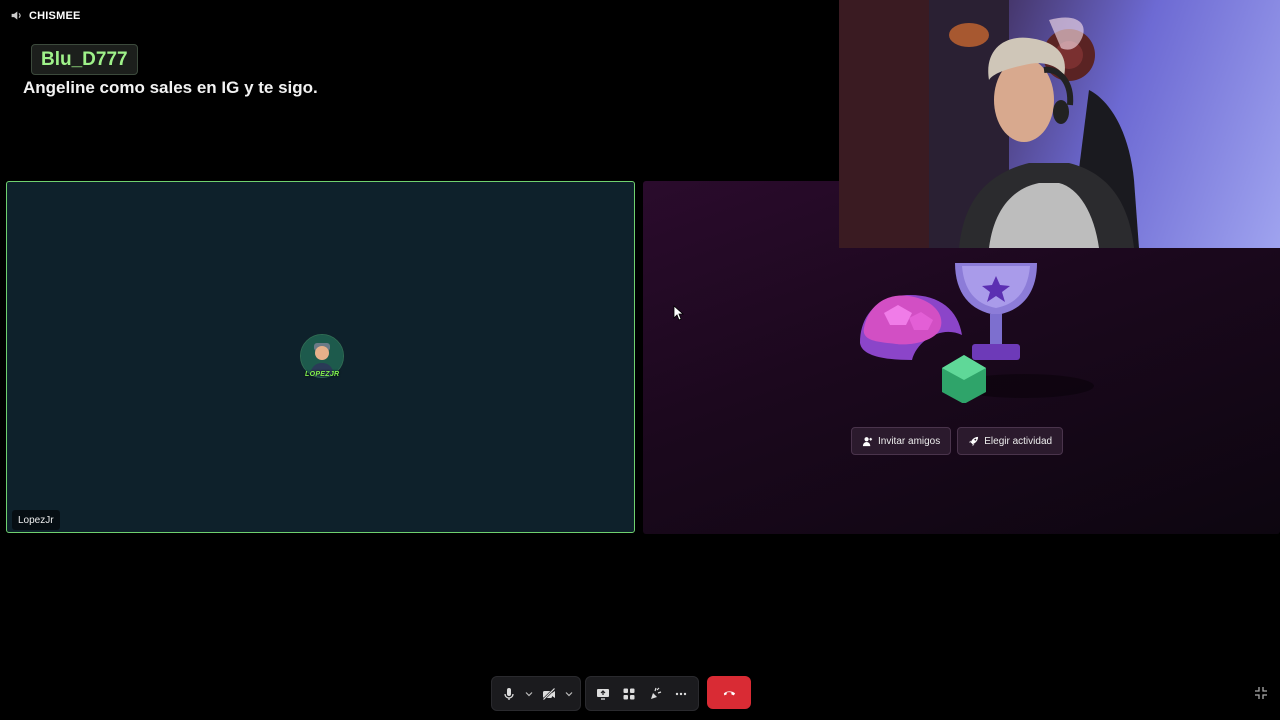 This screenshot has width=1280, height=720. I want to click on disconnect-button, so click(729, 692).